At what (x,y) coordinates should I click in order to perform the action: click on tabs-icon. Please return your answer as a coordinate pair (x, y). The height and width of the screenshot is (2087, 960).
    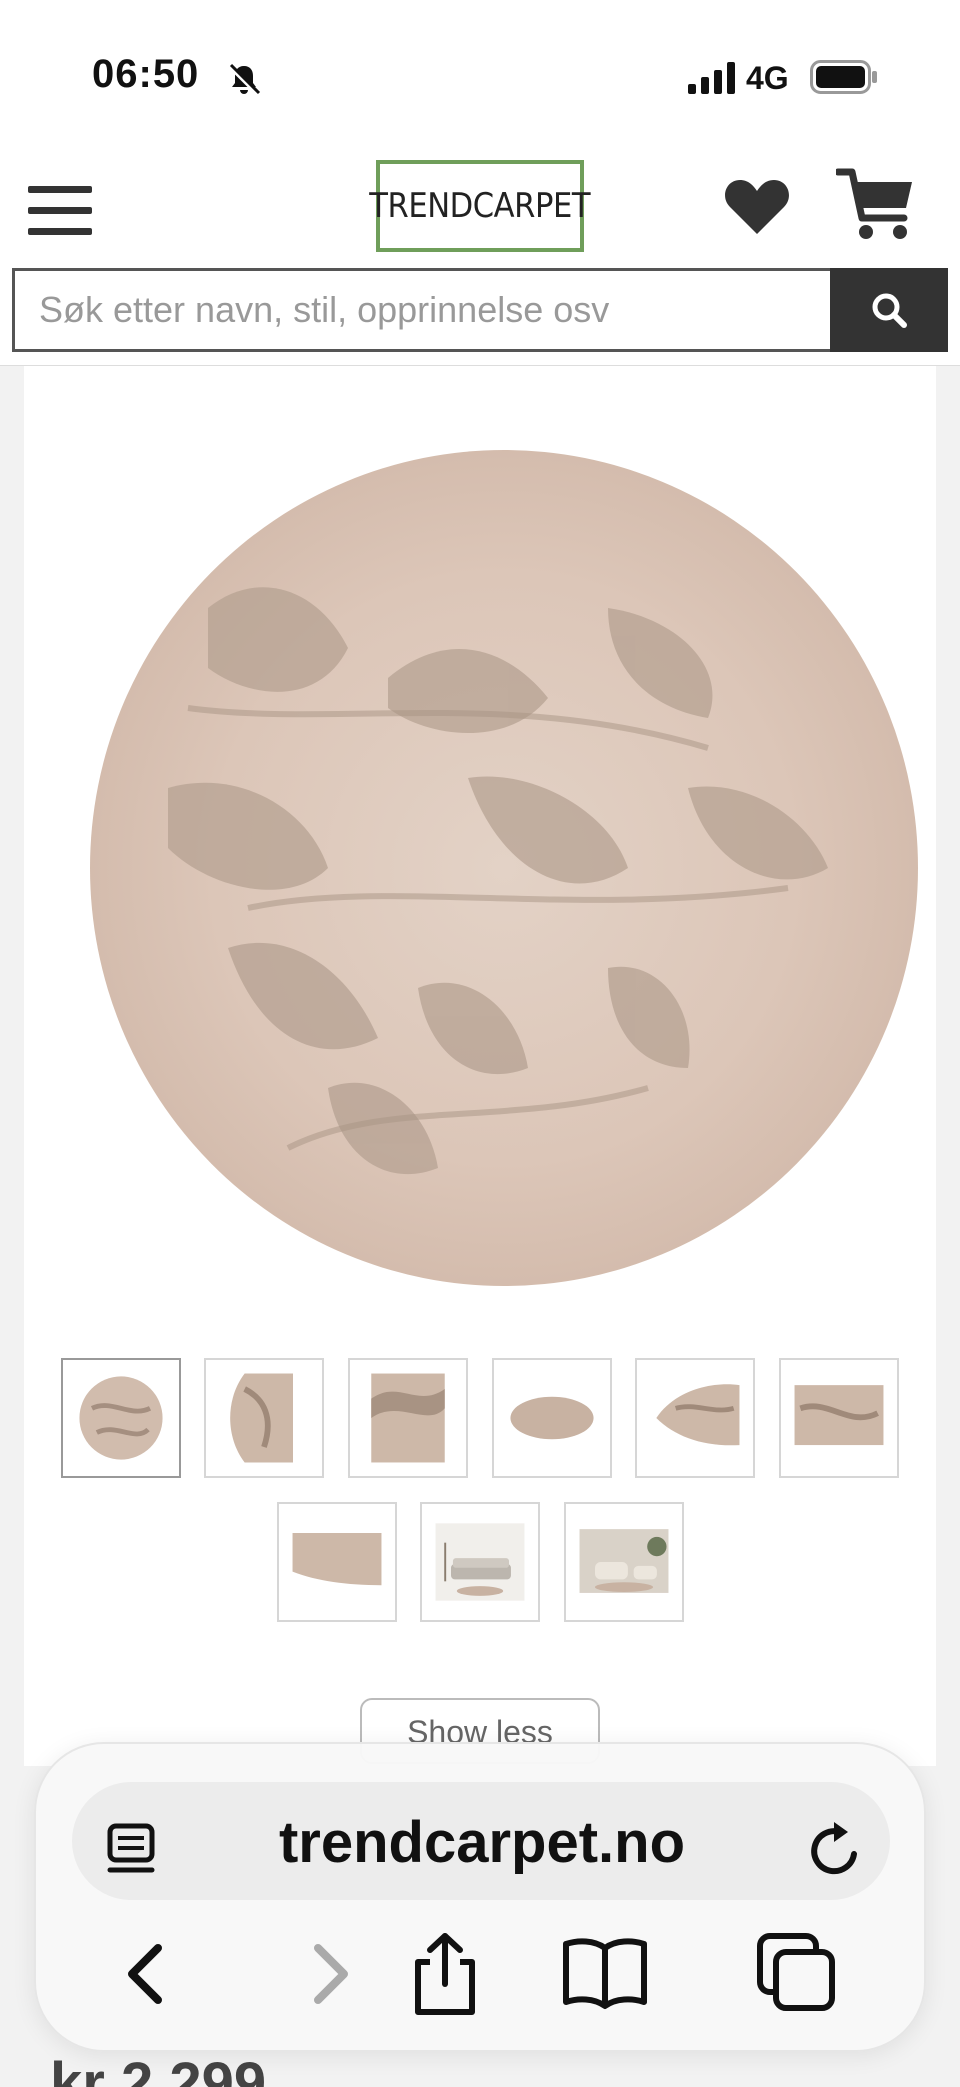
    Looking at the image, I should click on (796, 1972).